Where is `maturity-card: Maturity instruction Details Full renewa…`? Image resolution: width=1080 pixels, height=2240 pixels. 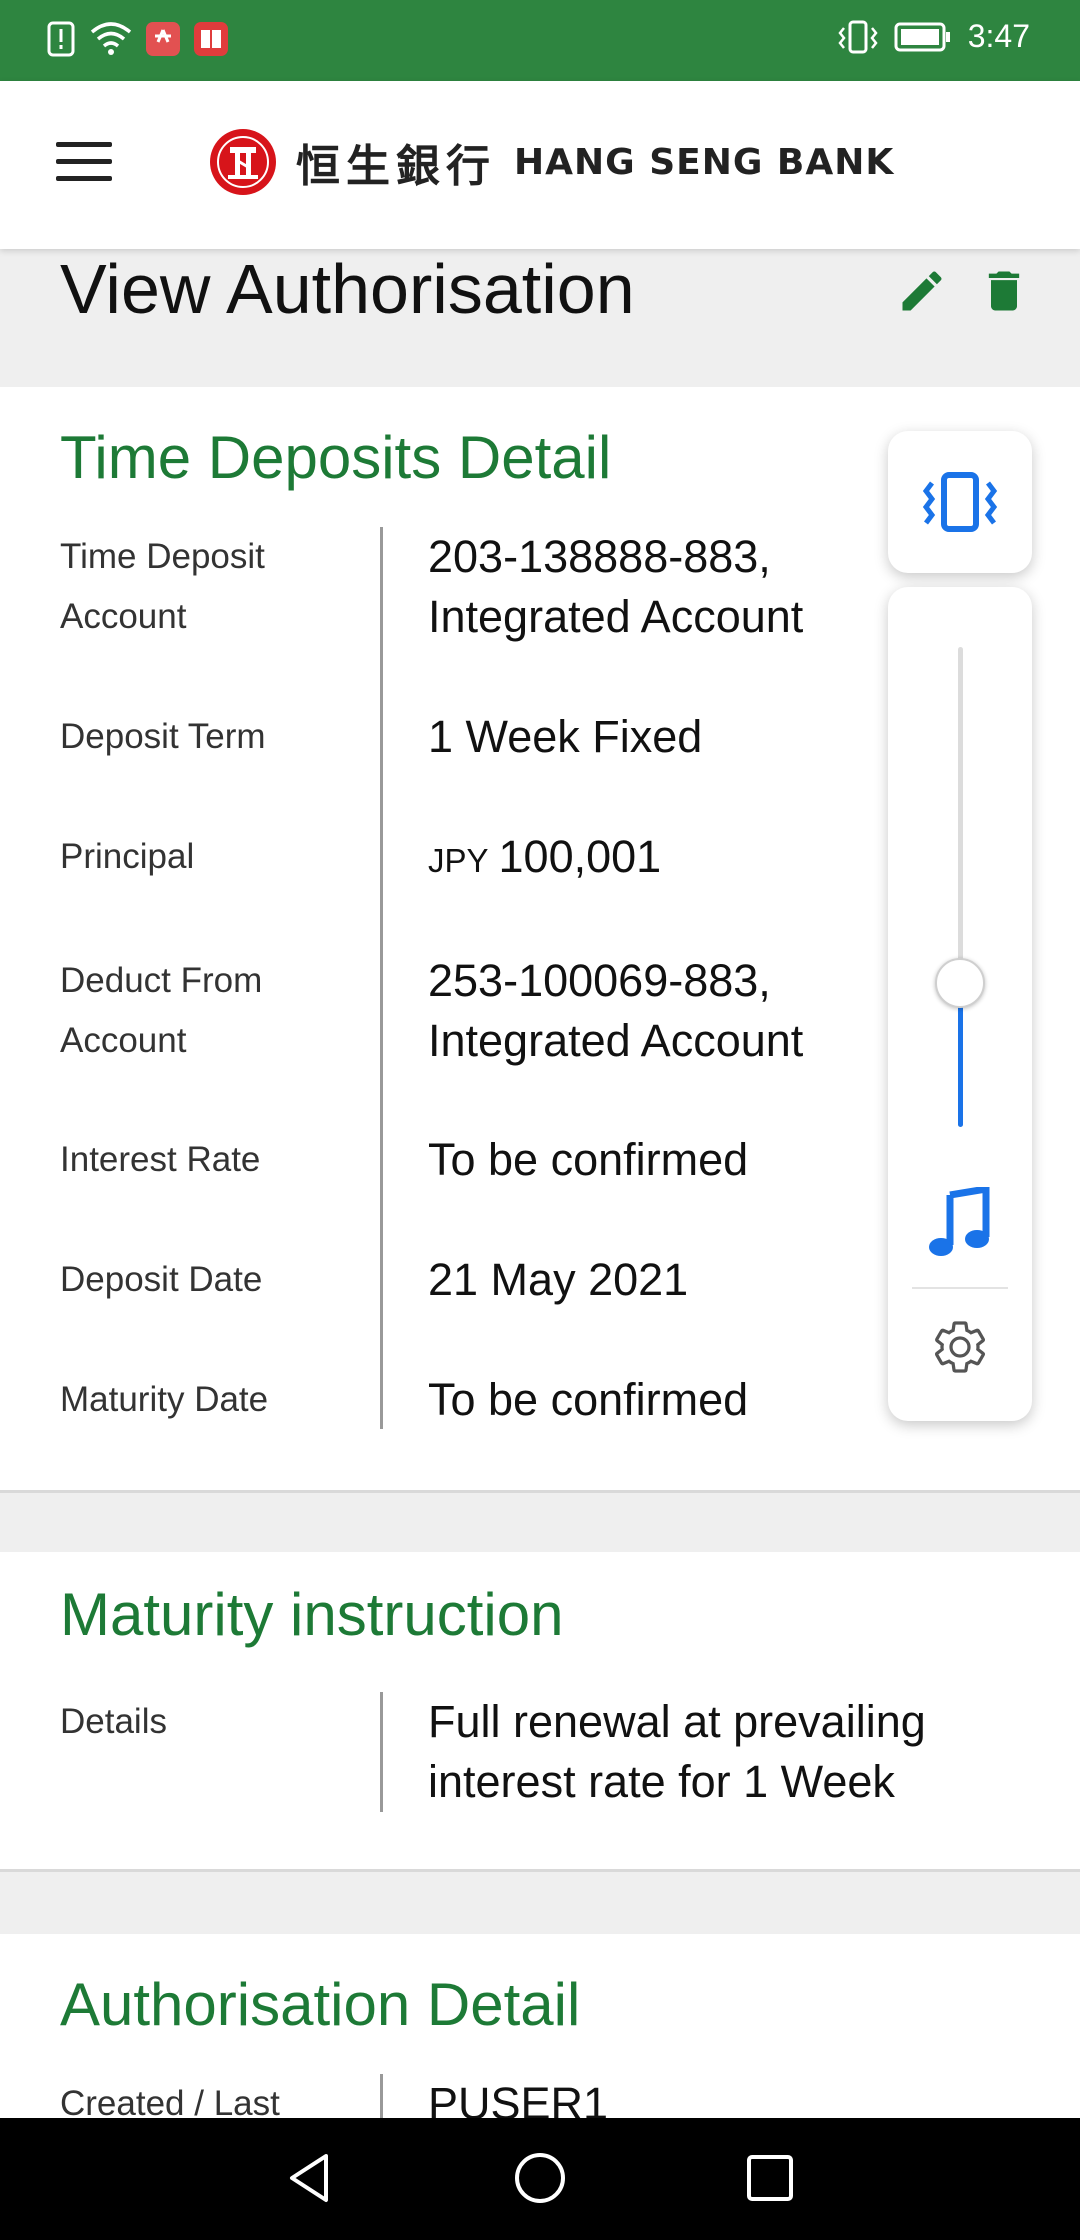 maturity-card: Maturity instruction Details Full renewa… is located at coordinates (540, 1712).